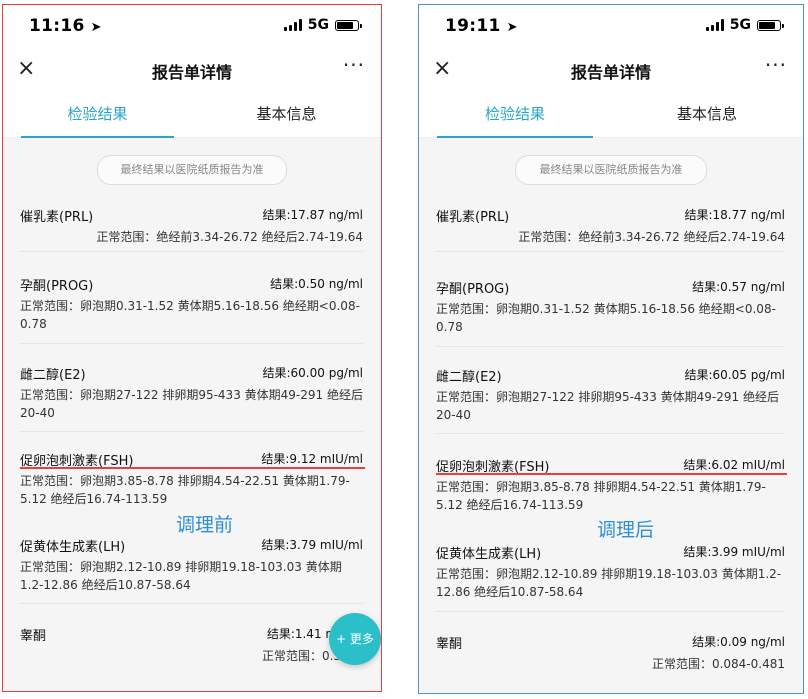 The image size is (808, 699). I want to click on test-result: 结果:3.99 mIU/ml, so click(734, 552).